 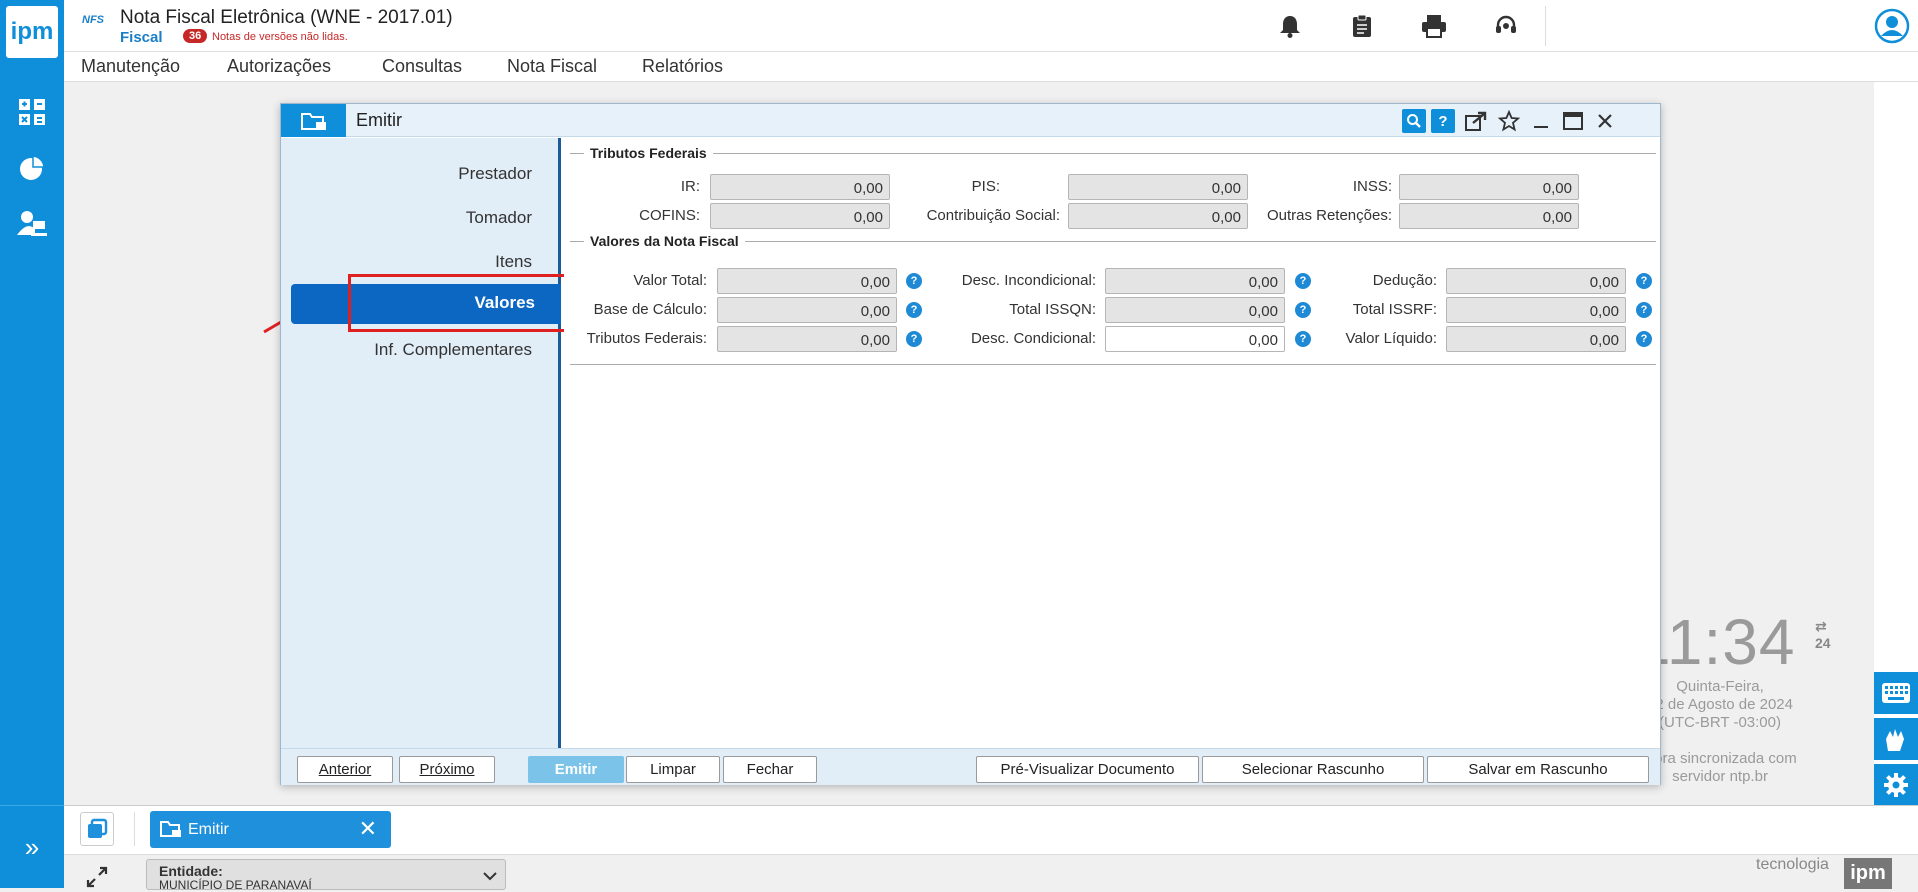 What do you see at coordinates (490, 877) in the screenshot?
I see `chevron-down-icon` at bounding box center [490, 877].